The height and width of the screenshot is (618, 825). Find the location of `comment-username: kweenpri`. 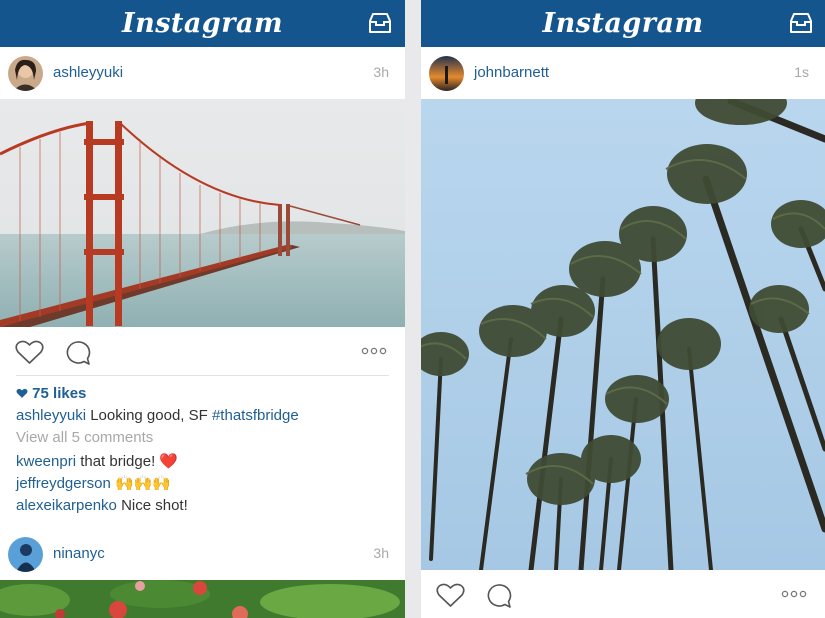

comment-username: kweenpri is located at coordinates (46, 461).